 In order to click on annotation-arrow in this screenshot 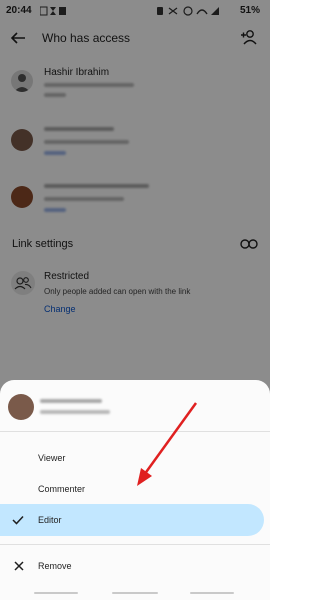, I will do `click(167, 444)`.